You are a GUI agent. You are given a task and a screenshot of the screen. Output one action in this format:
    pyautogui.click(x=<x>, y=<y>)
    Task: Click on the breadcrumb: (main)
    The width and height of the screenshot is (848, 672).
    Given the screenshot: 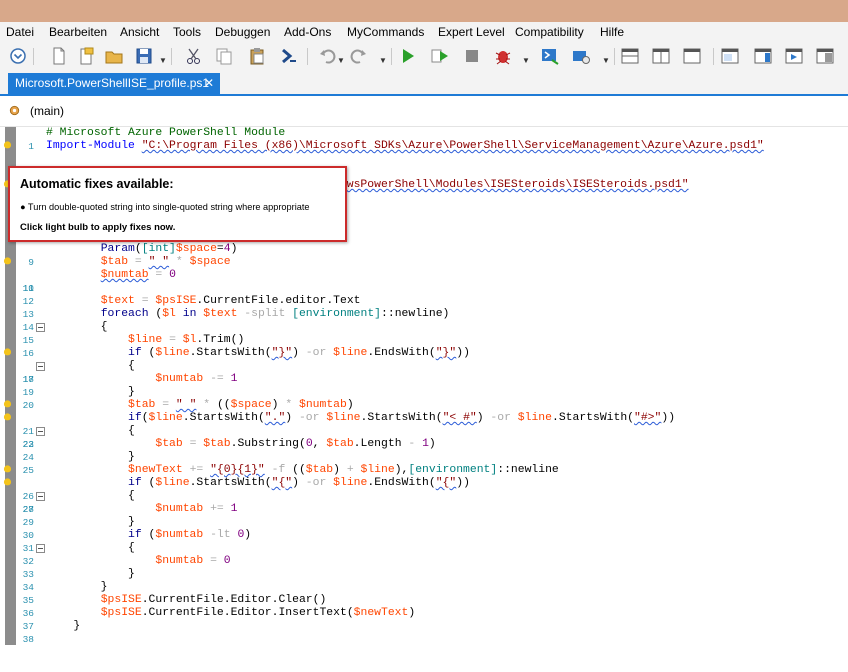 What is the action you would take?
    pyautogui.click(x=424, y=111)
    